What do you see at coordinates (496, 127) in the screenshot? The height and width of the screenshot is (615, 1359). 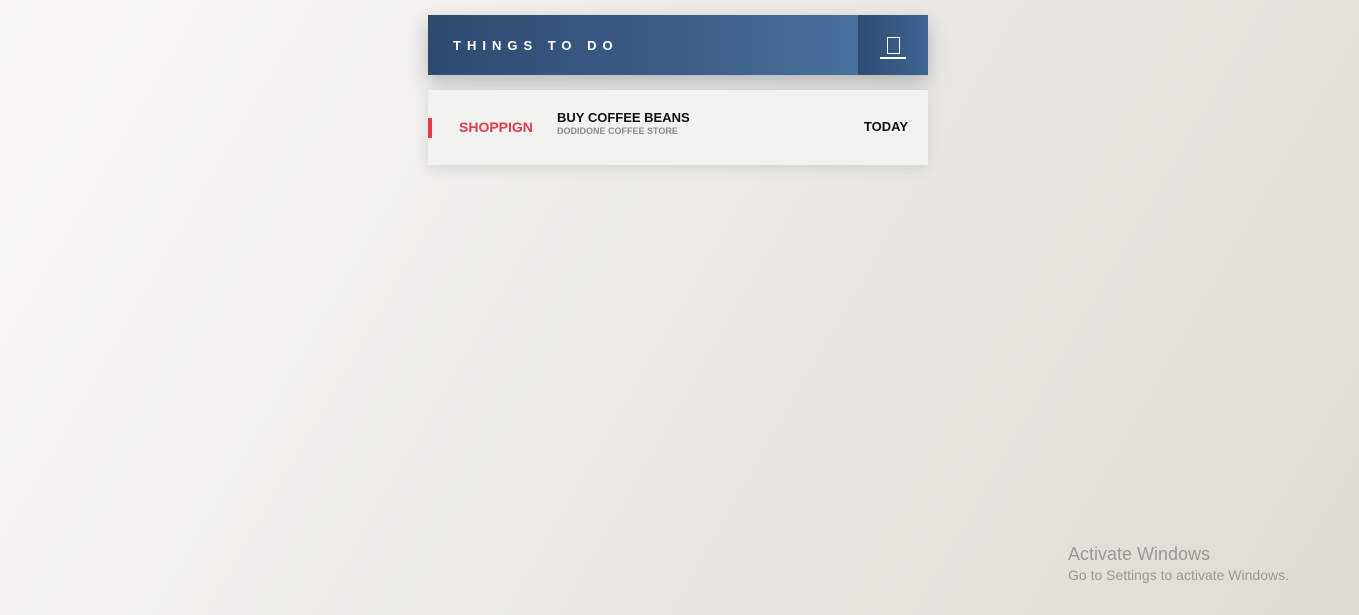 I see `task-category: SHOPPIGN` at bounding box center [496, 127].